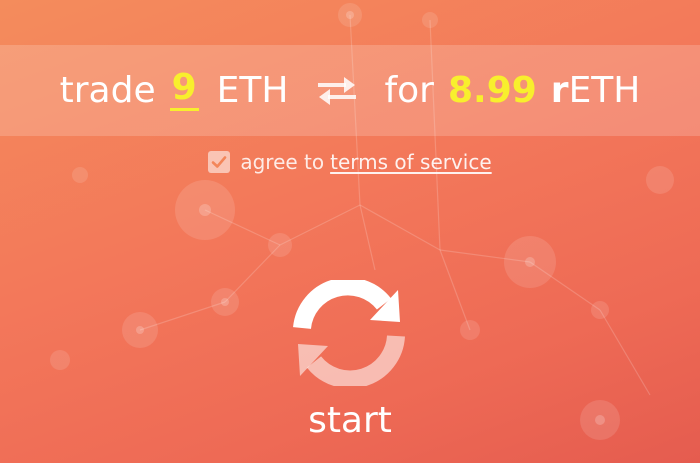 Image resolution: width=700 pixels, height=463 pixels. I want to click on for-word: for, so click(409, 90).